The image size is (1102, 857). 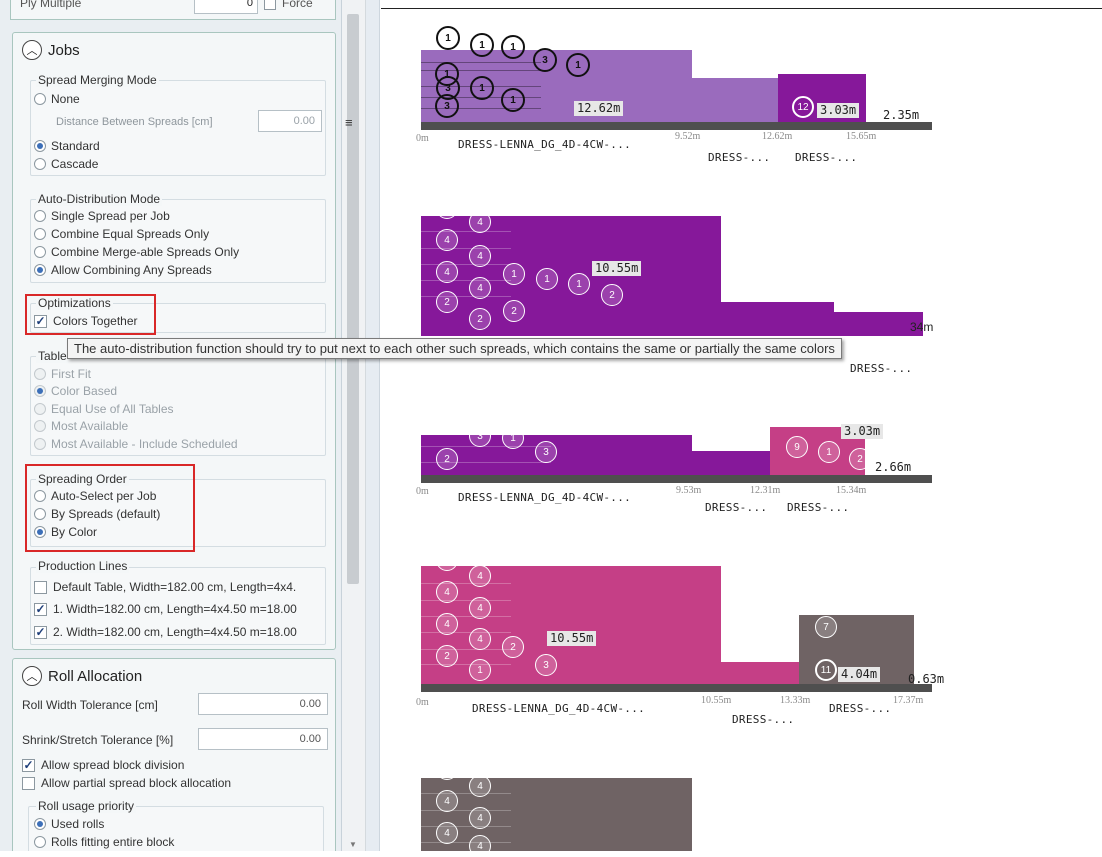 I want to click on auto-dist-option-0: Single Spread per Job, so click(x=102, y=216).